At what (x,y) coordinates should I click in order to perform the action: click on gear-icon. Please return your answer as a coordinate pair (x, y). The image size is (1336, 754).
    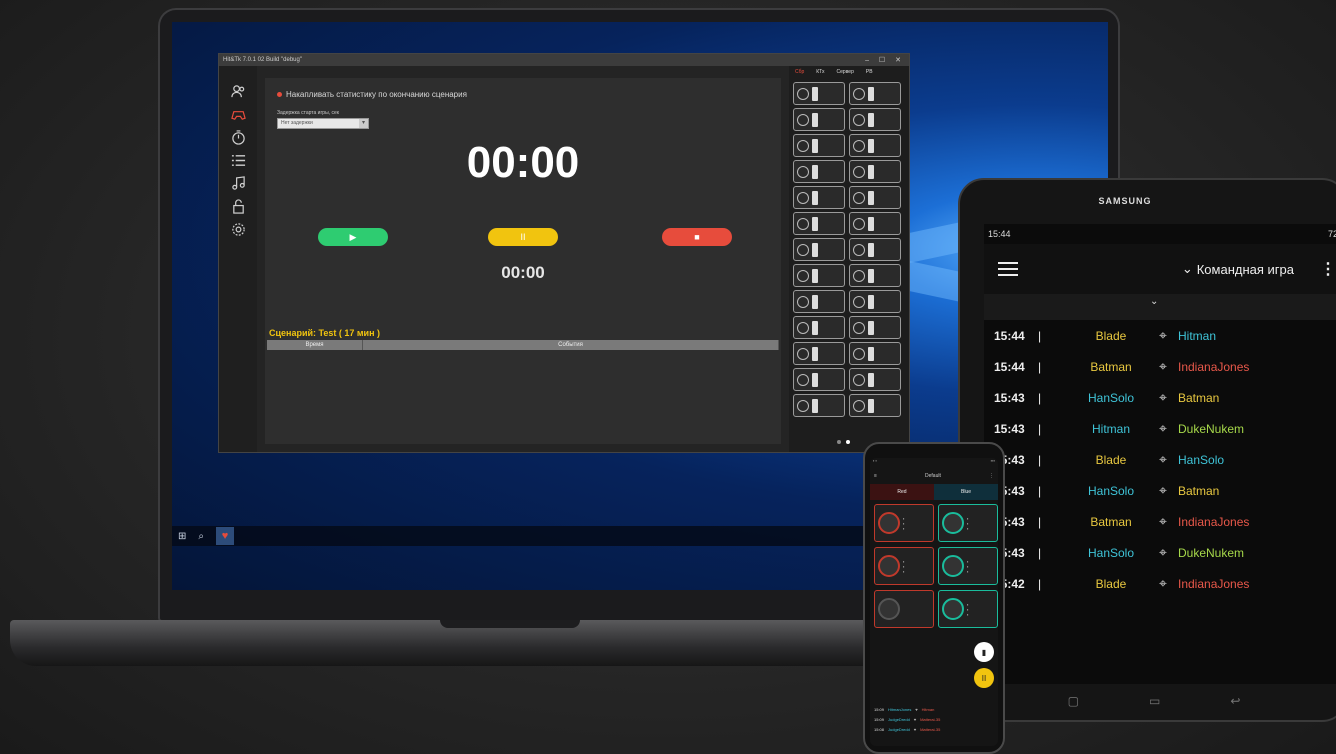
    Looking at the image, I should click on (238, 229).